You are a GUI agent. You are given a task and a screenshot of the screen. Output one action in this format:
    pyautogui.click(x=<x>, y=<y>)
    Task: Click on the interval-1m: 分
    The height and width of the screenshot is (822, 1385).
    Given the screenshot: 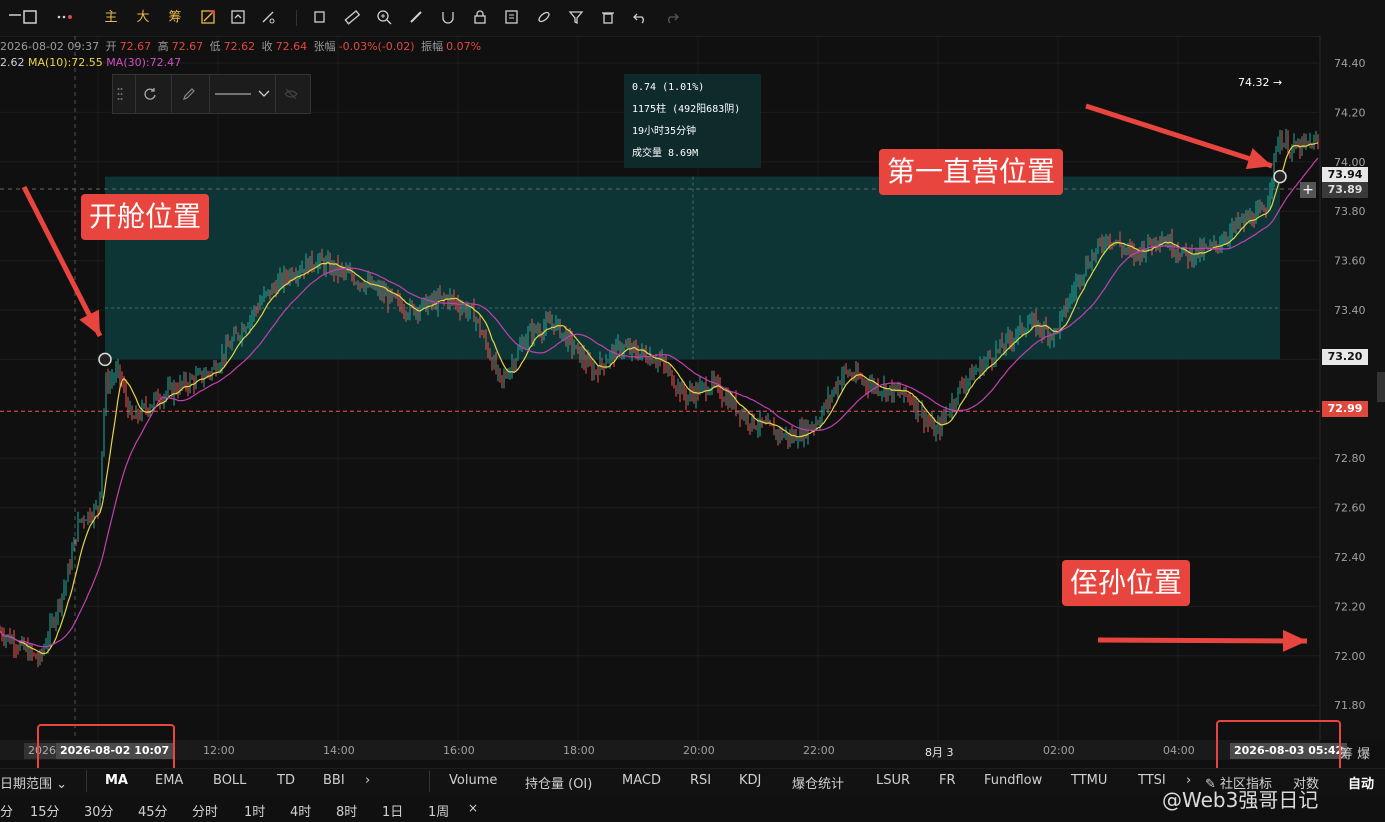 What is the action you would take?
    pyautogui.click(x=6, y=810)
    